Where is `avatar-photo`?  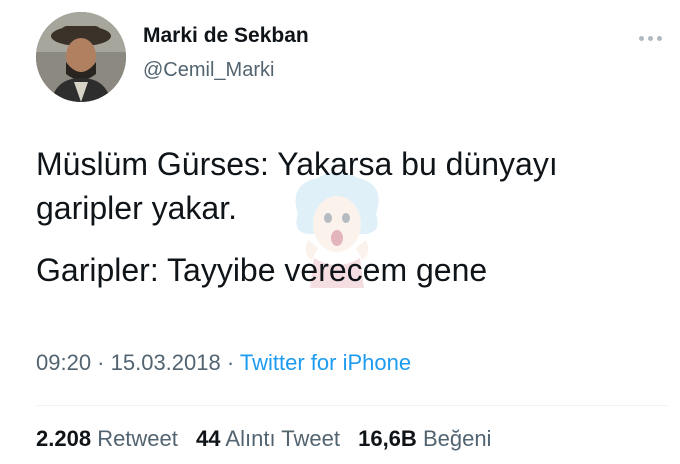 avatar-photo is located at coordinates (81, 57).